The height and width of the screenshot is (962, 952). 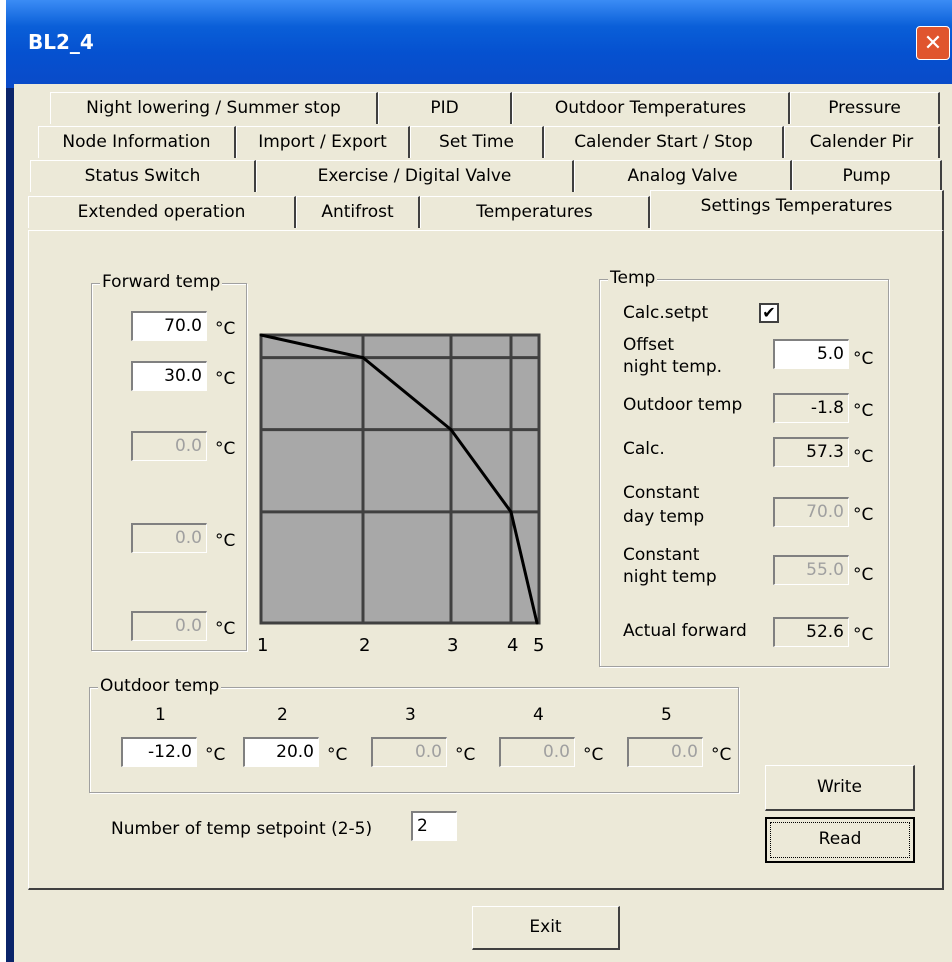 I want to click on outdoor-temp-header-5: 5, so click(x=666, y=715).